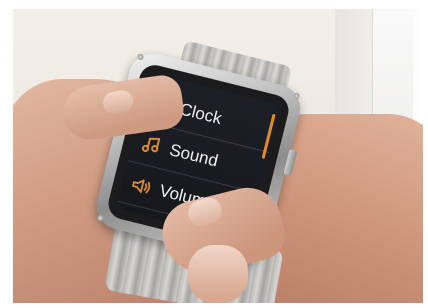 The height and width of the screenshot is (308, 428). Describe the element at coordinates (200, 114) in the screenshot. I see `menu-item-label: Clock` at that location.